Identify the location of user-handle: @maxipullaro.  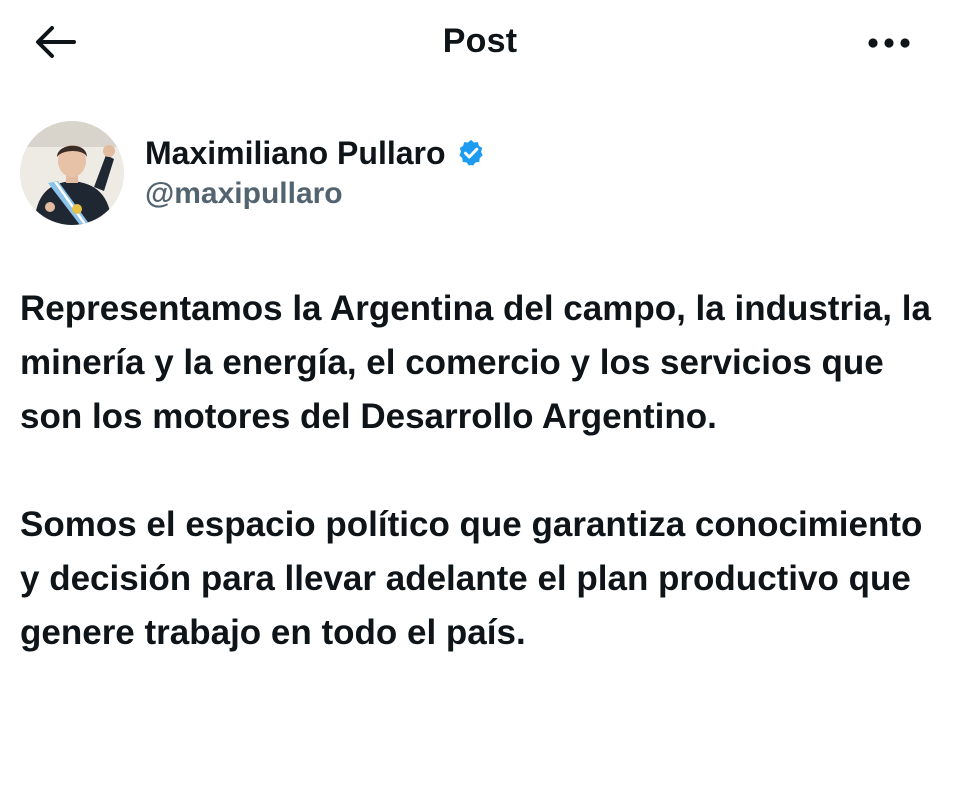
(244, 194).